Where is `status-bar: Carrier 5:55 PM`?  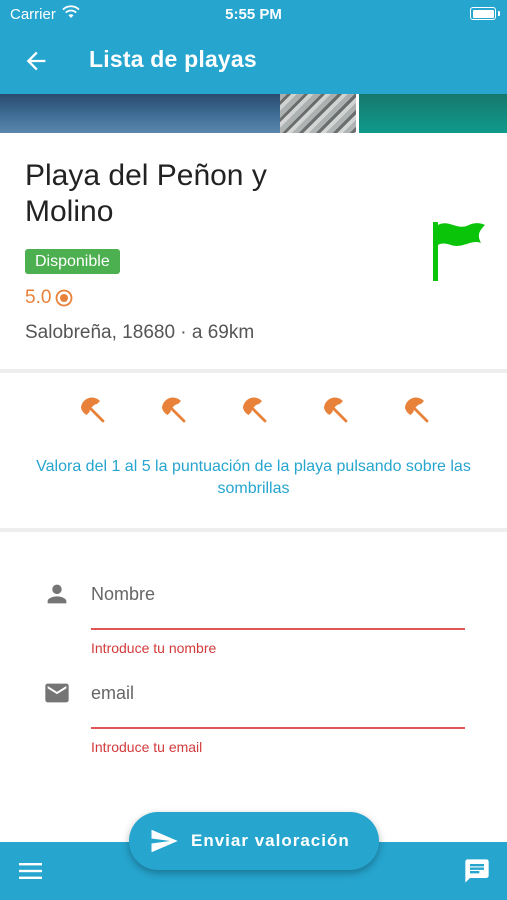
status-bar: Carrier 5:55 PM is located at coordinates (253, 14).